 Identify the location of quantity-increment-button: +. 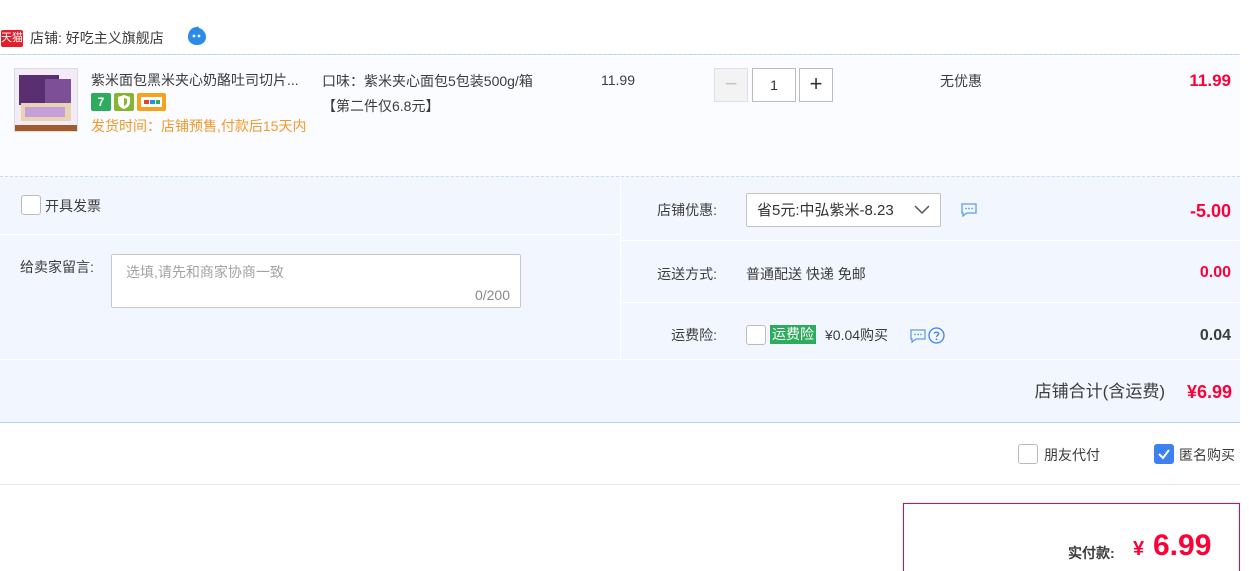
(816, 85).